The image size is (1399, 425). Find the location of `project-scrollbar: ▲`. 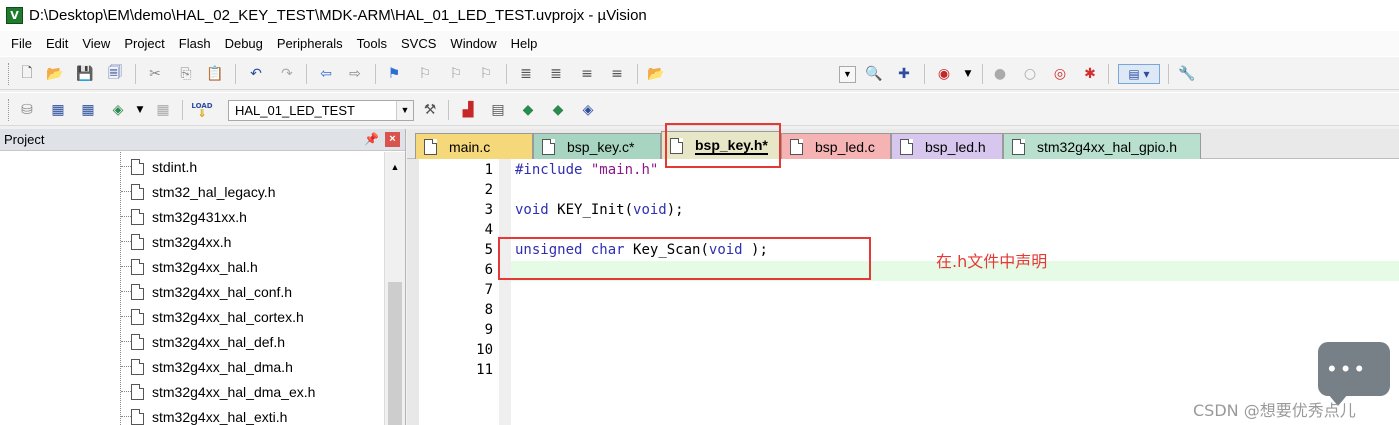

project-scrollbar: ▲ is located at coordinates (394, 288).